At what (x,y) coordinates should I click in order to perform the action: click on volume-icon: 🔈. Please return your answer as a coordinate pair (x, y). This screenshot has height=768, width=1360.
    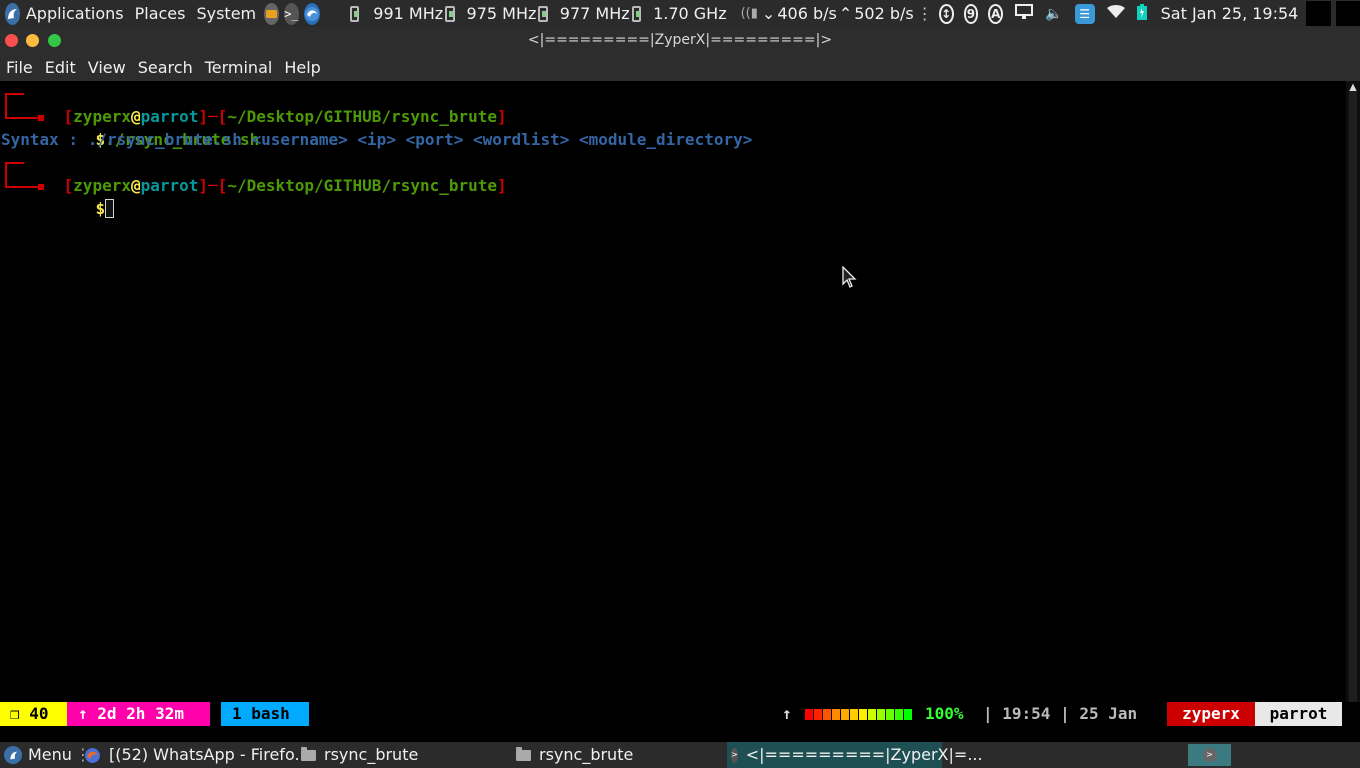
    Looking at the image, I should click on (1053, 14).